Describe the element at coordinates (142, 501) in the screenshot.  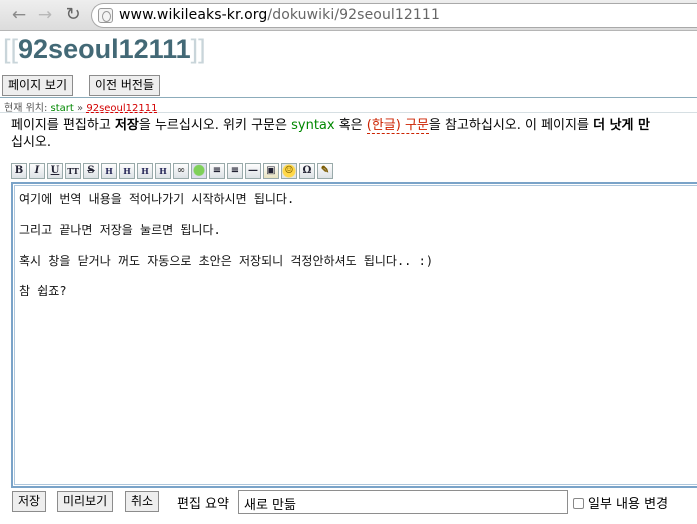
I see `cancel-button: 취소` at that location.